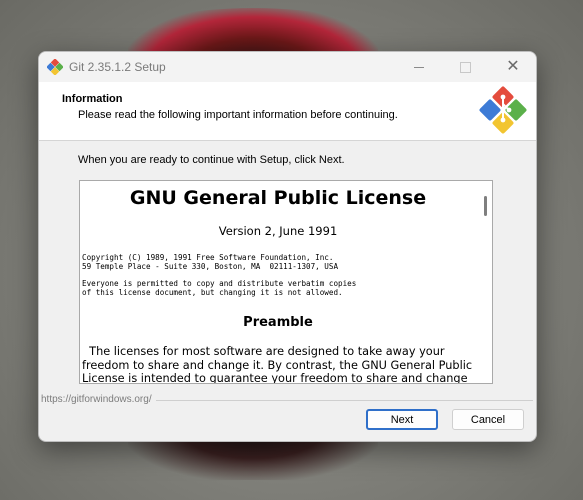 This screenshot has width=583, height=500. I want to click on close-icon: ✕, so click(513, 66).